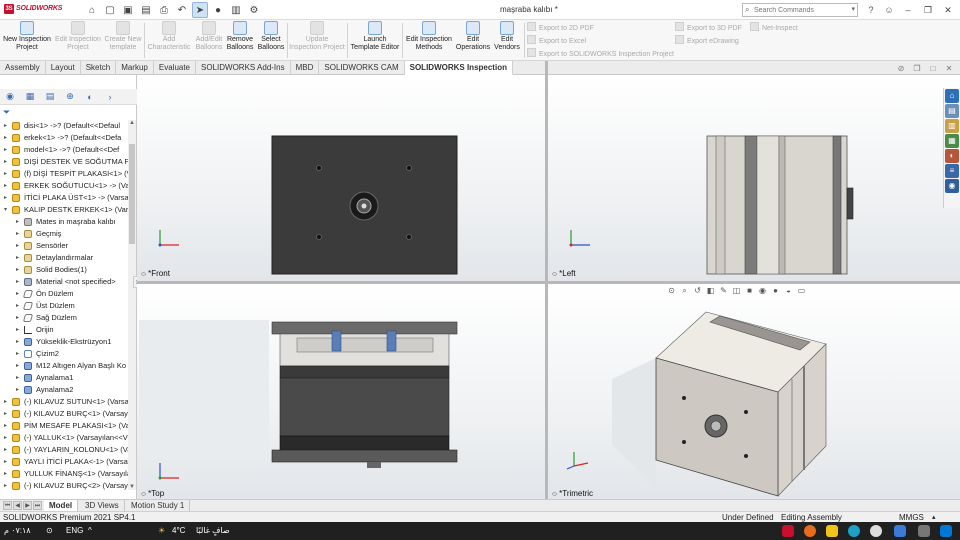  I want to click on user-icon: ☺, so click(889, 10).